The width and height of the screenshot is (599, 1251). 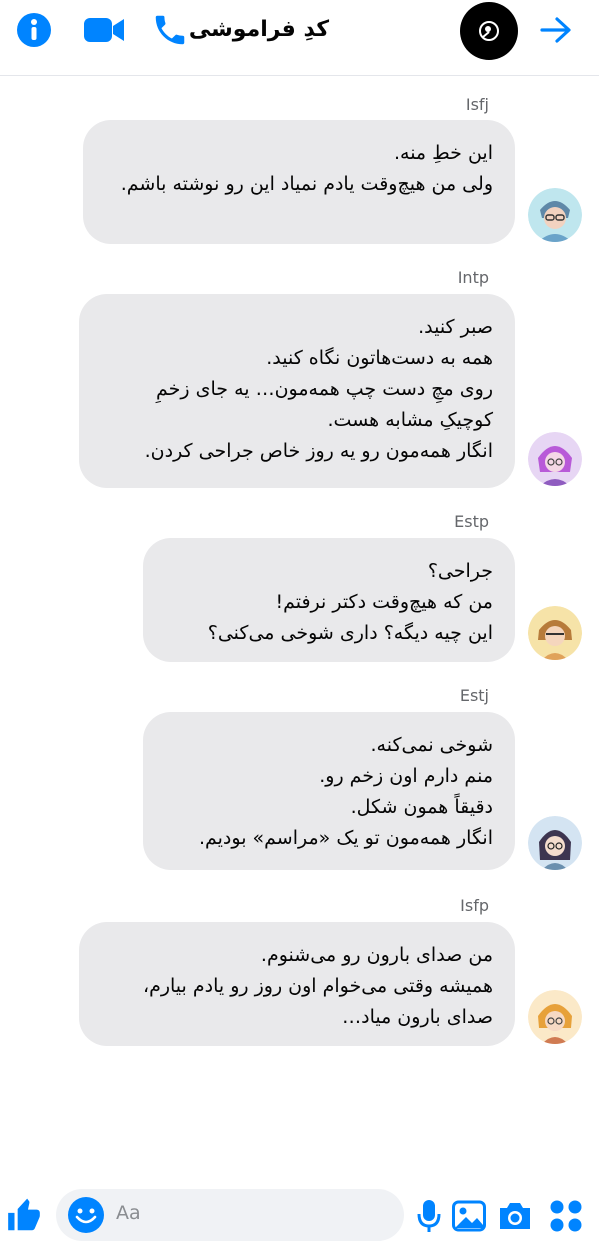 I want to click on group-avatar, so click(x=489, y=31).